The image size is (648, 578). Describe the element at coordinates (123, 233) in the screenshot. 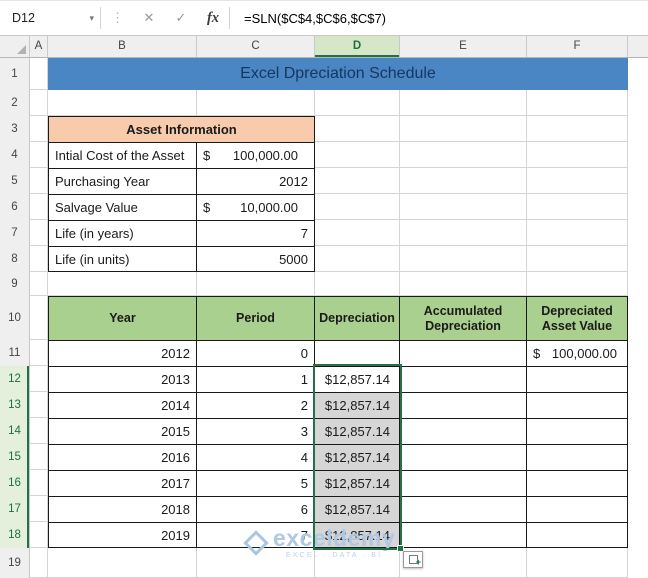

I see `cell-B7: Life (in years)` at that location.